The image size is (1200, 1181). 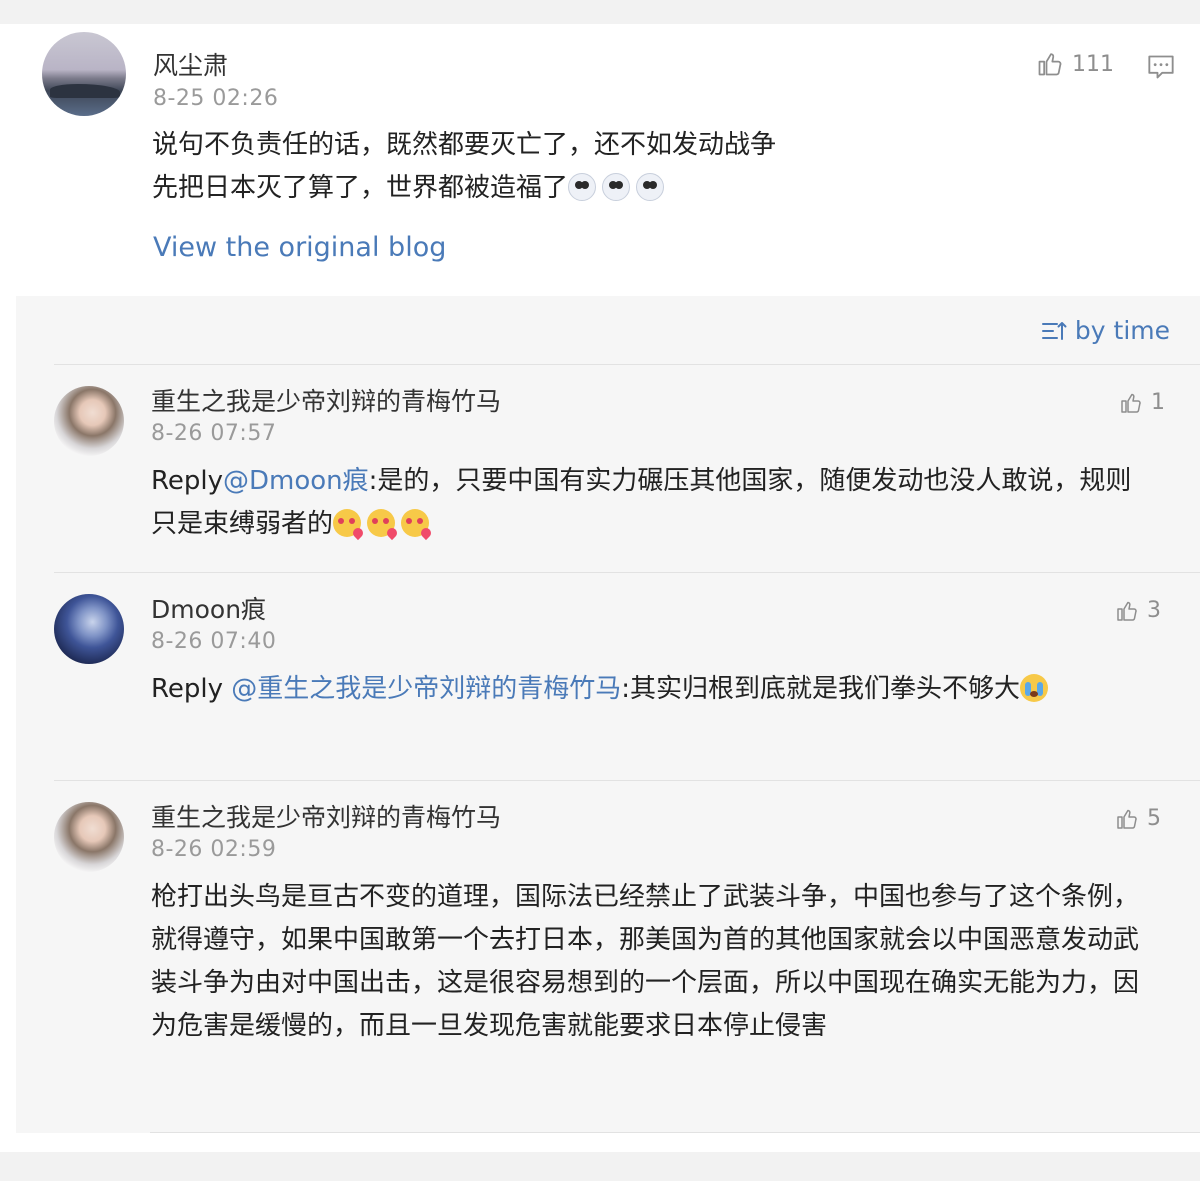 What do you see at coordinates (1154, 610) in the screenshot?
I see `like-count: 3` at bounding box center [1154, 610].